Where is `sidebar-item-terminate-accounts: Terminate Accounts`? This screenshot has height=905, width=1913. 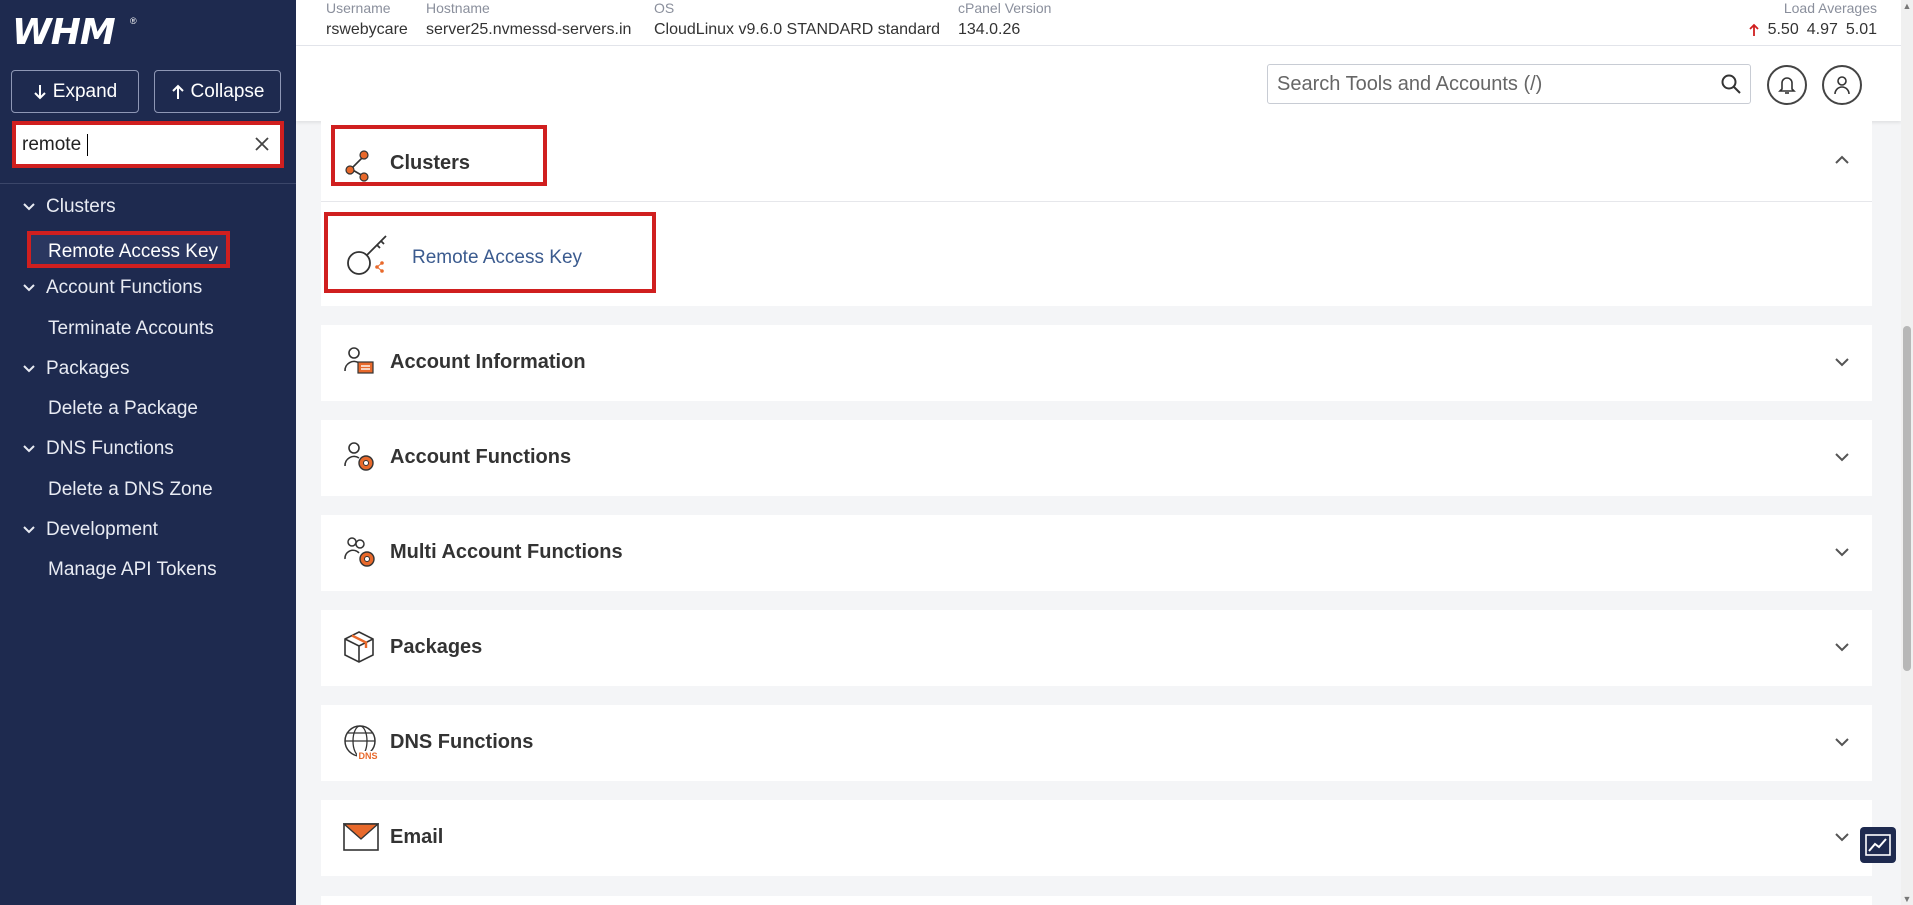 sidebar-item-terminate-accounts: Terminate Accounts is located at coordinates (131, 329).